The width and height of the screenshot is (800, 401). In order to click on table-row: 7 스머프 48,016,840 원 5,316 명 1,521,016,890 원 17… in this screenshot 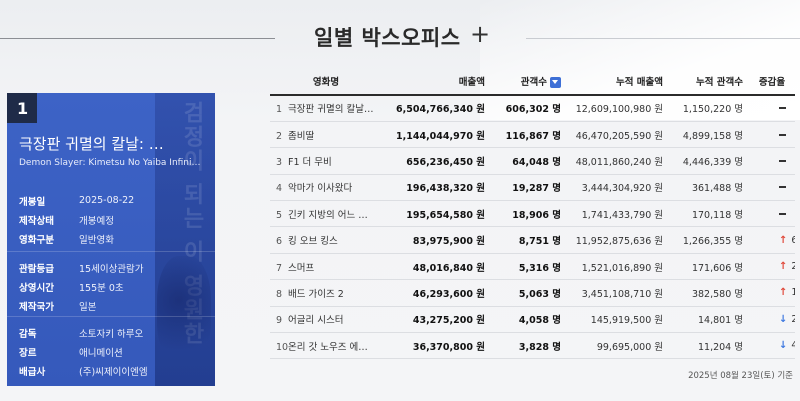, I will do `click(532, 266)`.